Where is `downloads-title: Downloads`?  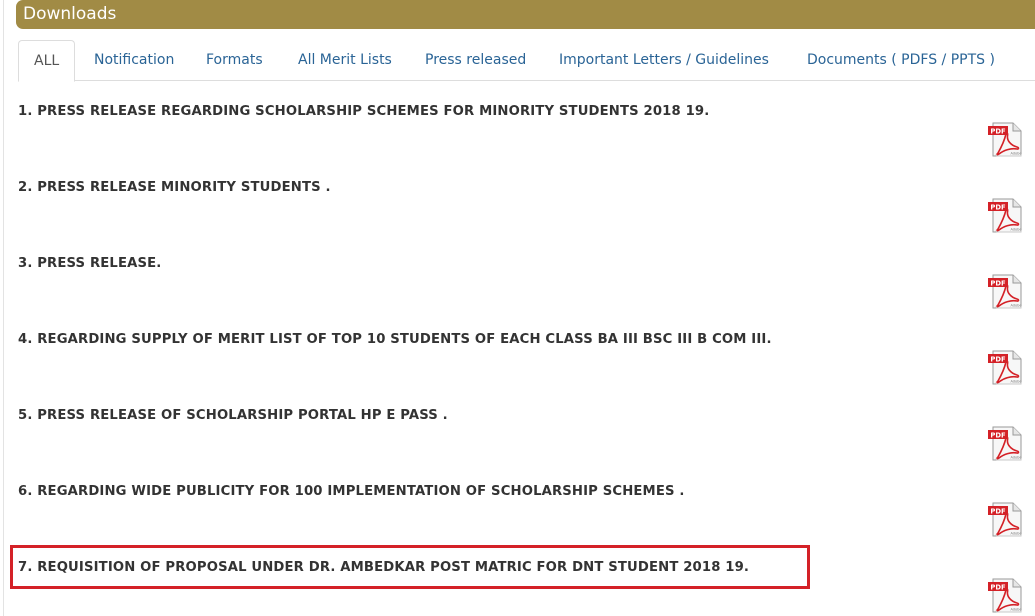
downloads-title: Downloads is located at coordinates (70, 14).